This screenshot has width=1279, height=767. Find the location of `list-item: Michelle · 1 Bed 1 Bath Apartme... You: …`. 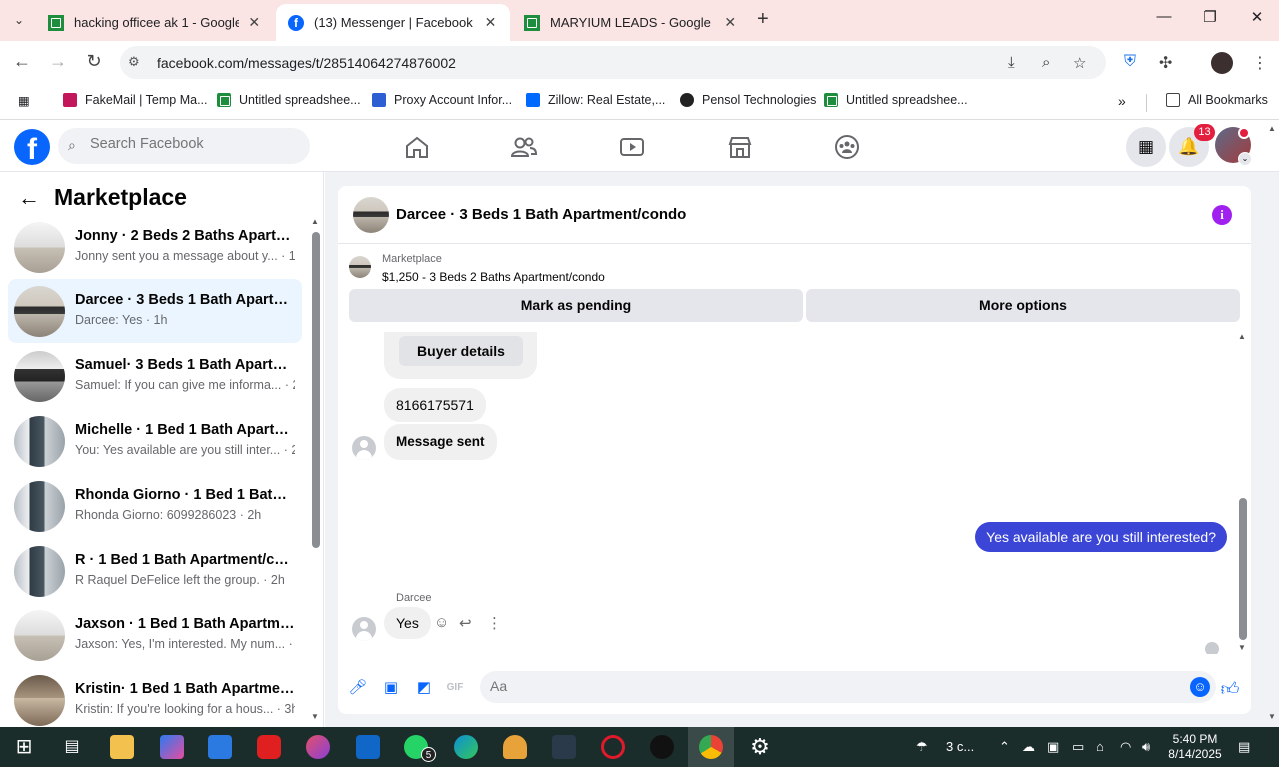

list-item: Michelle · 1 Bed 1 Bath Apartme... You: … is located at coordinates (155, 441).